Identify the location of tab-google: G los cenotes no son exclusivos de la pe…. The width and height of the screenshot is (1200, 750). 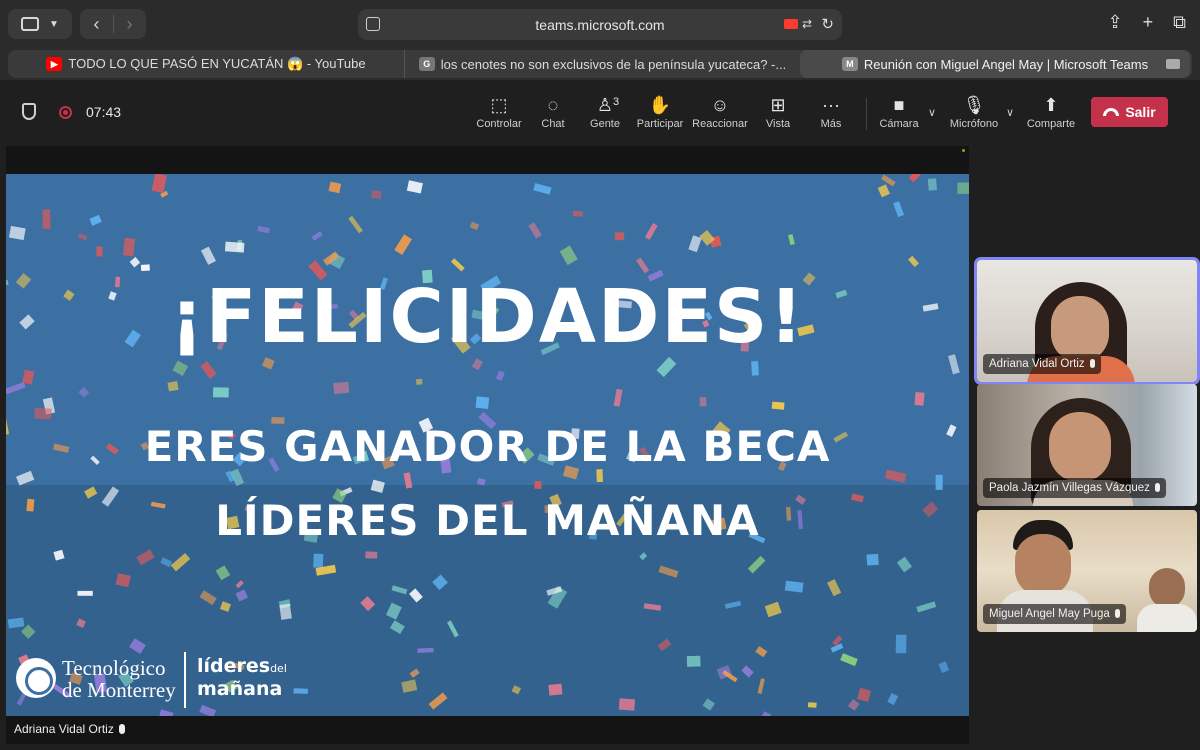
(602, 64).